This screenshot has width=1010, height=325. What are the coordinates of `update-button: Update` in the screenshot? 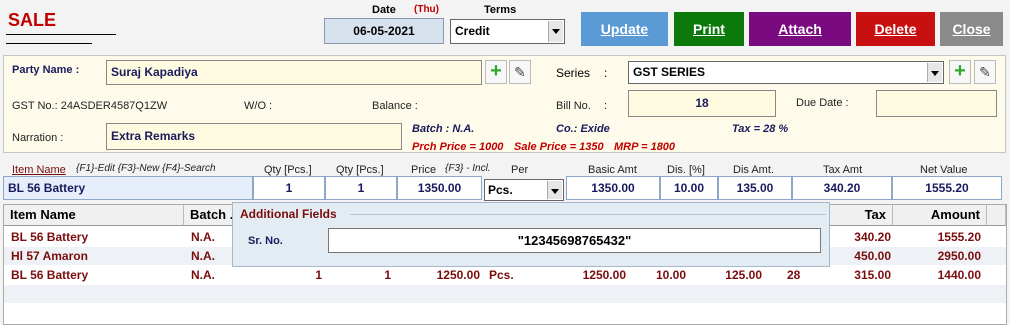 It's located at (624, 29).